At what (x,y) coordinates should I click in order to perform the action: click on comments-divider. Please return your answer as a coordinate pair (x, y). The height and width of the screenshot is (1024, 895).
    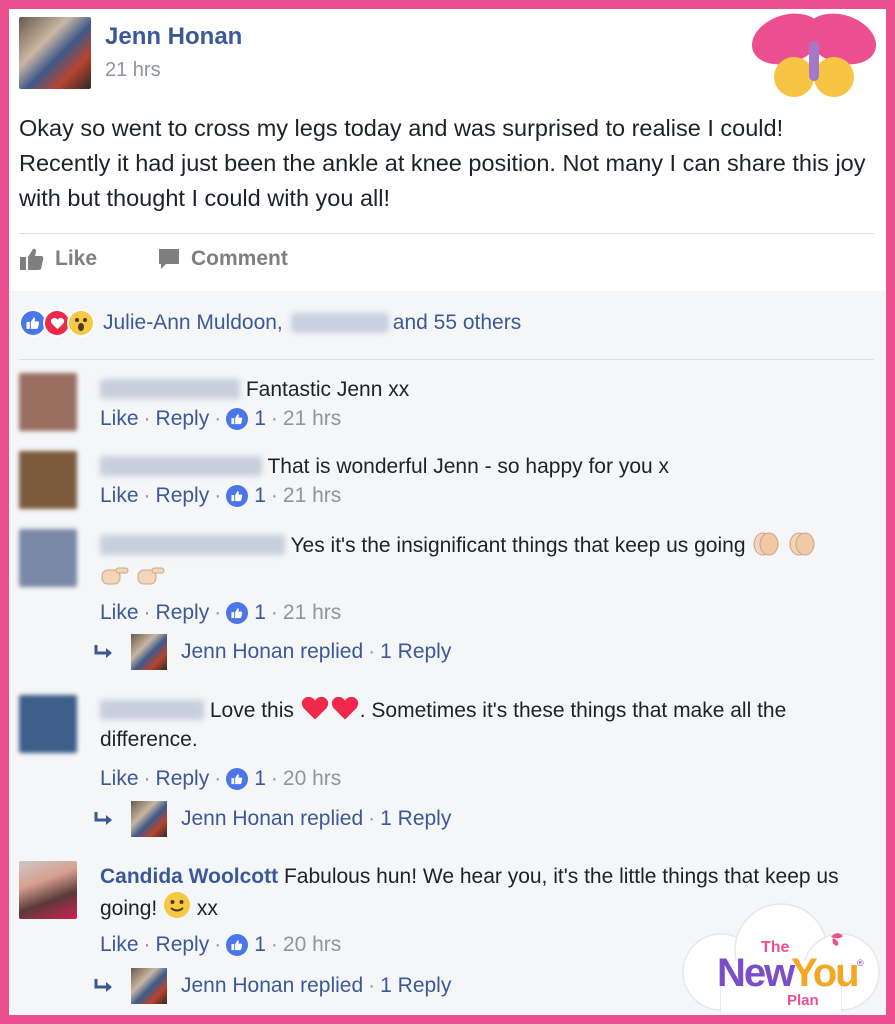
    Looking at the image, I should click on (446, 359).